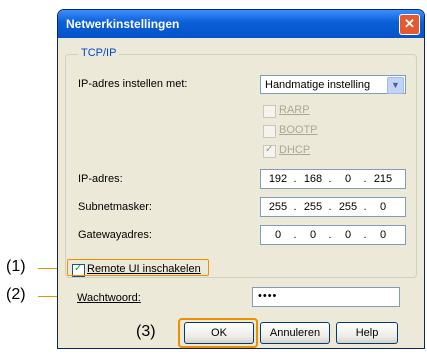  What do you see at coordinates (294, 110) in the screenshot?
I see `rarp-label: RARP` at bounding box center [294, 110].